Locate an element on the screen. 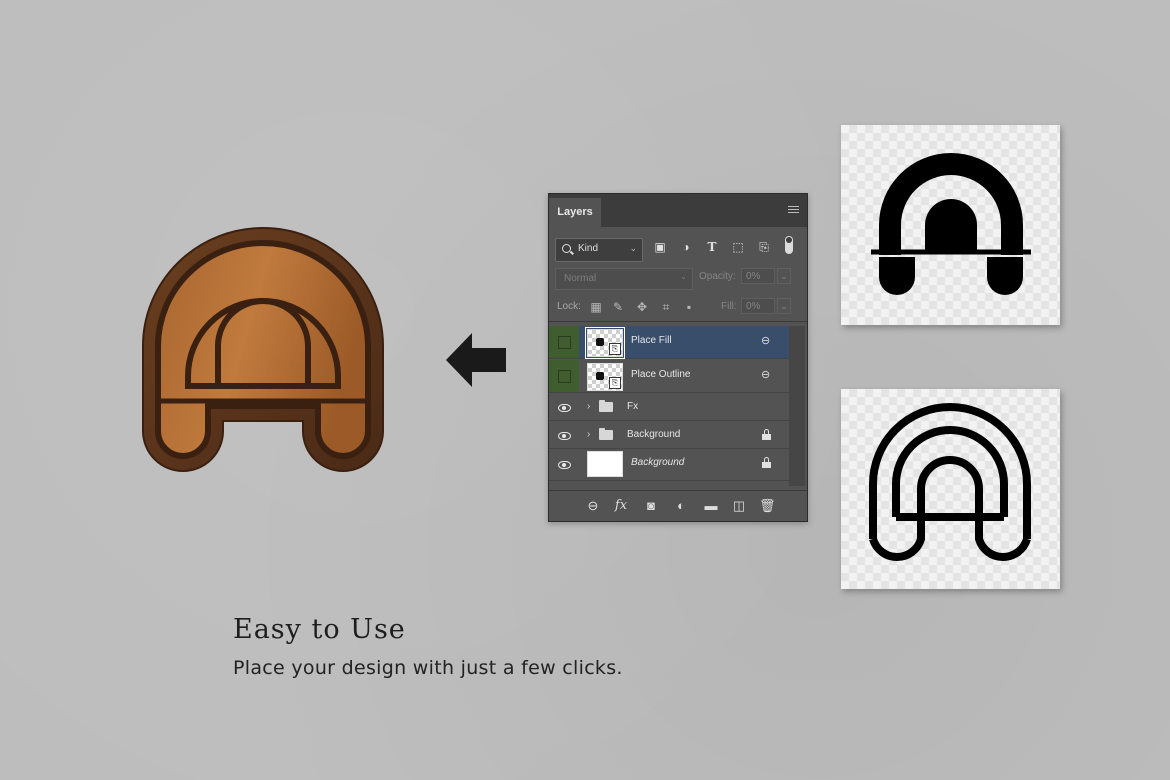  fx-icon: fx is located at coordinates (621, 506).